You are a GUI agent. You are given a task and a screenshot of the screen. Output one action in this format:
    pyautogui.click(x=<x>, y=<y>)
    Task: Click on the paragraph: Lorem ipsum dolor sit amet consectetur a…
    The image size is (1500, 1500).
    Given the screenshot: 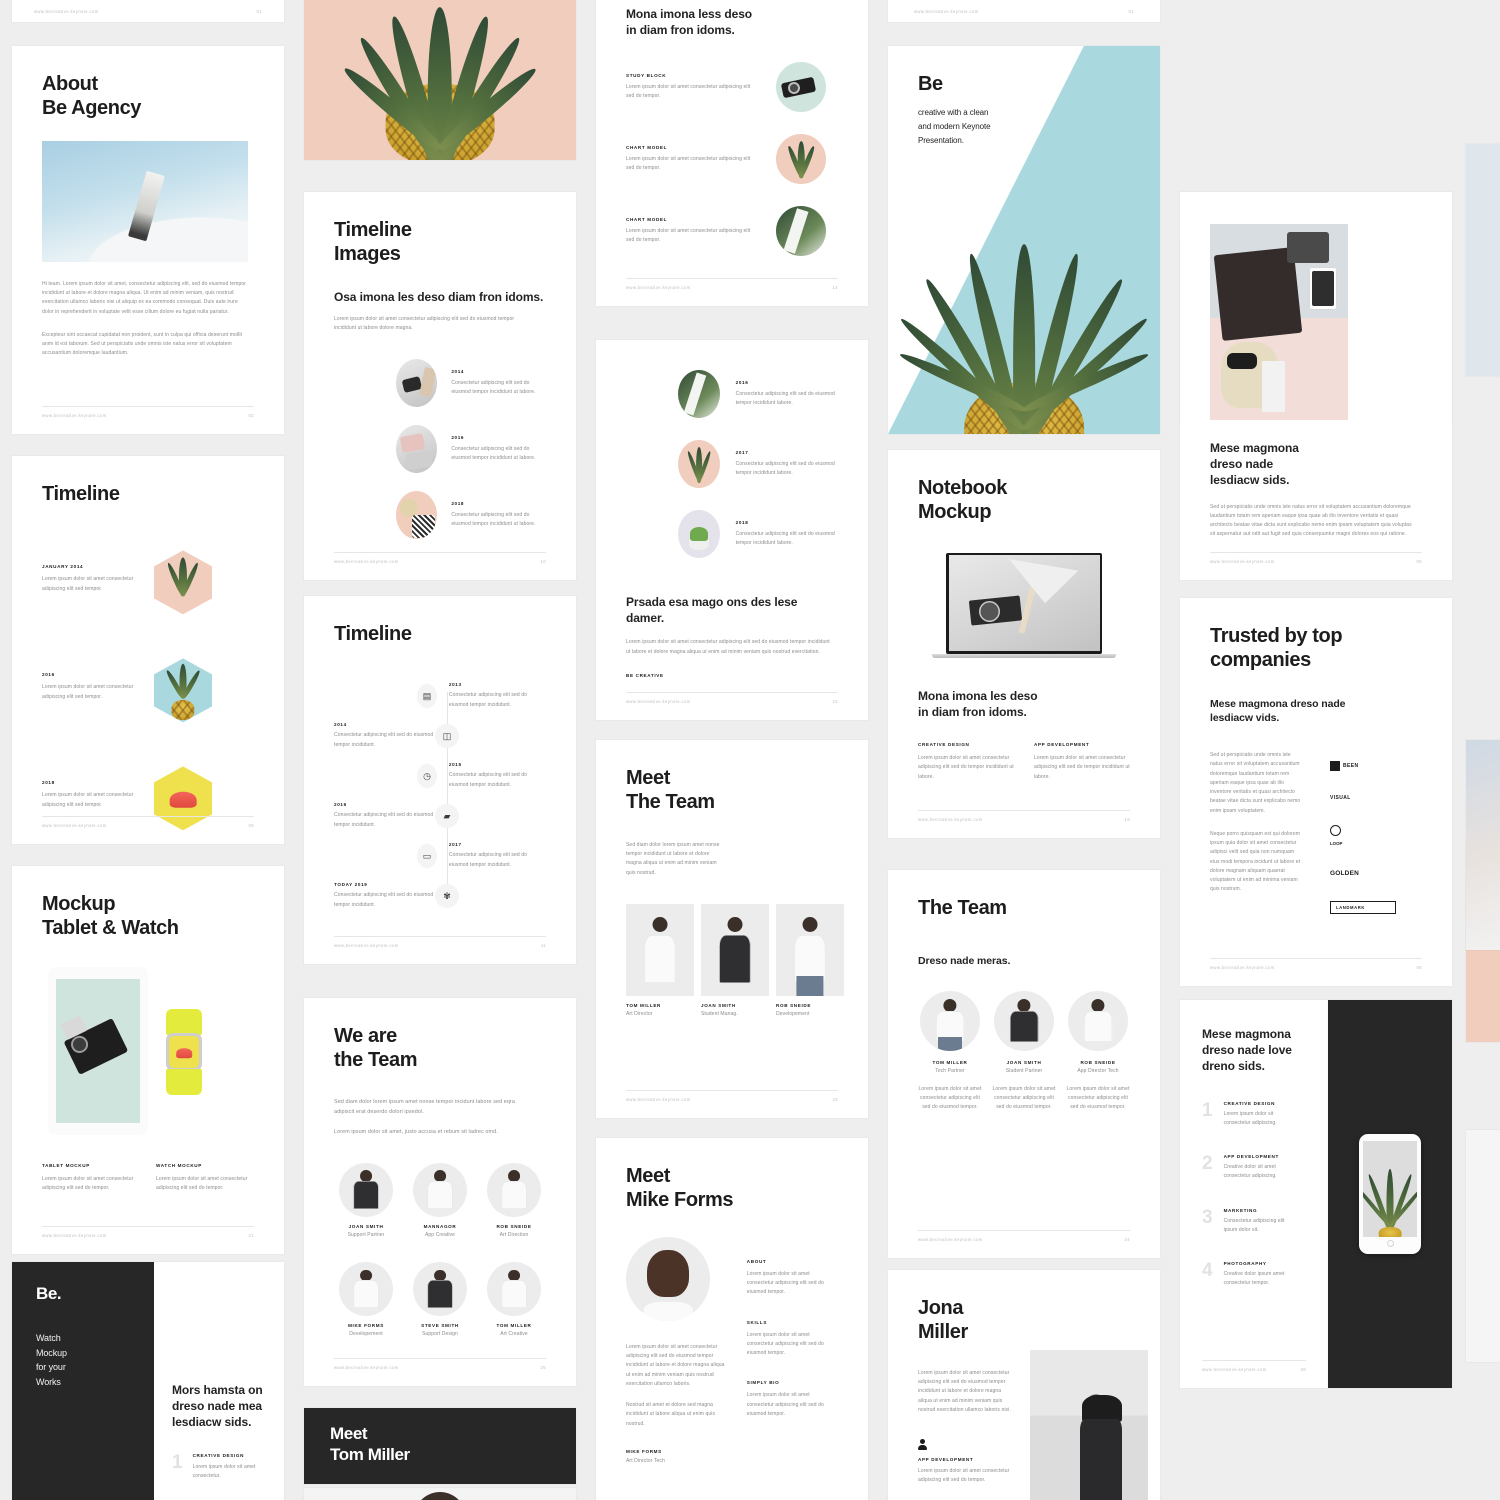 What is the action you would take?
    pyautogui.click(x=728, y=647)
    